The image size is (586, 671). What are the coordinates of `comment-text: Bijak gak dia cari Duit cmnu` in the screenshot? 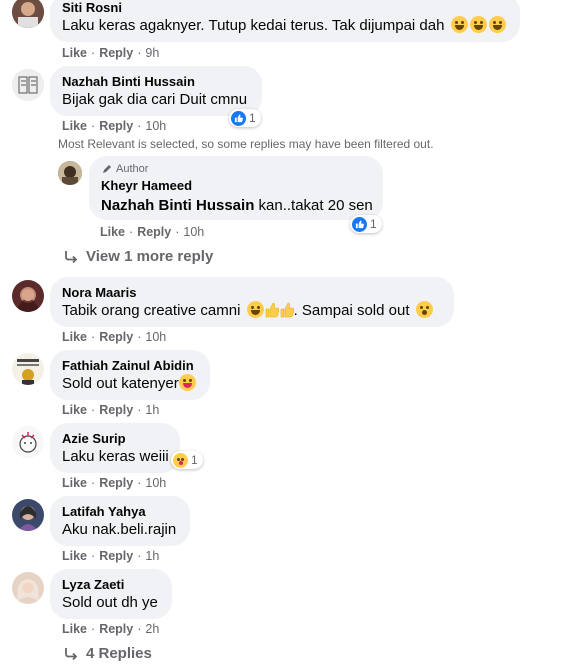 It's located at (155, 99).